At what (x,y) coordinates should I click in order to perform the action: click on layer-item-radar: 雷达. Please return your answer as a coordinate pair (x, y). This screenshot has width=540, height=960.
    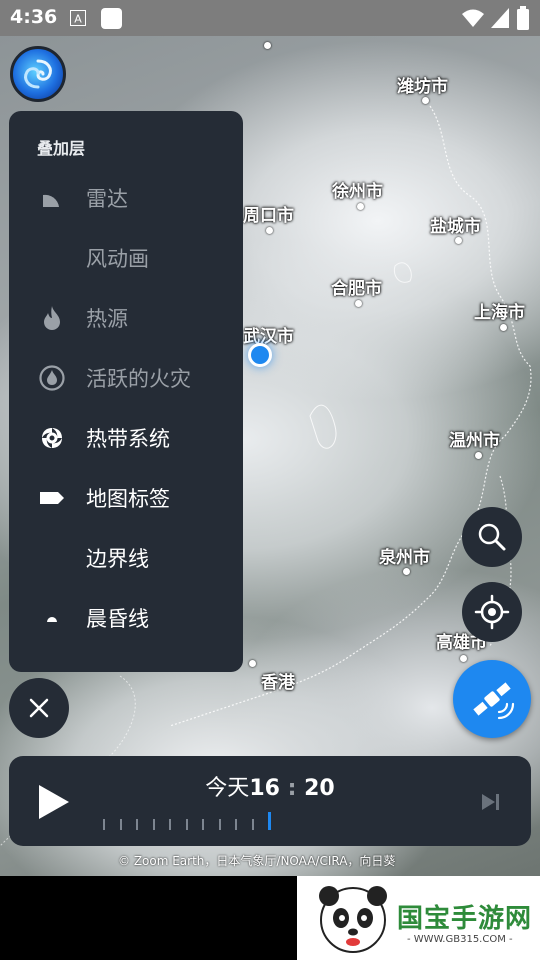
    Looking at the image, I should click on (126, 197).